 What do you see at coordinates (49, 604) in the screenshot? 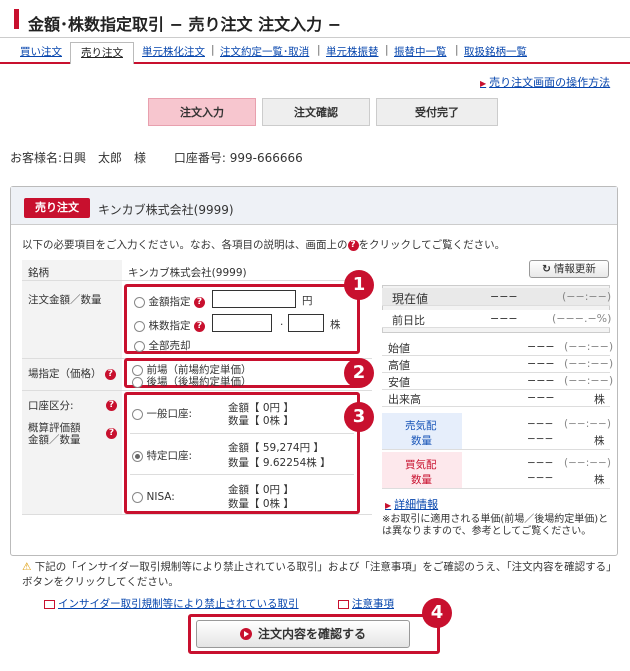
I see `document-icon` at bounding box center [49, 604].